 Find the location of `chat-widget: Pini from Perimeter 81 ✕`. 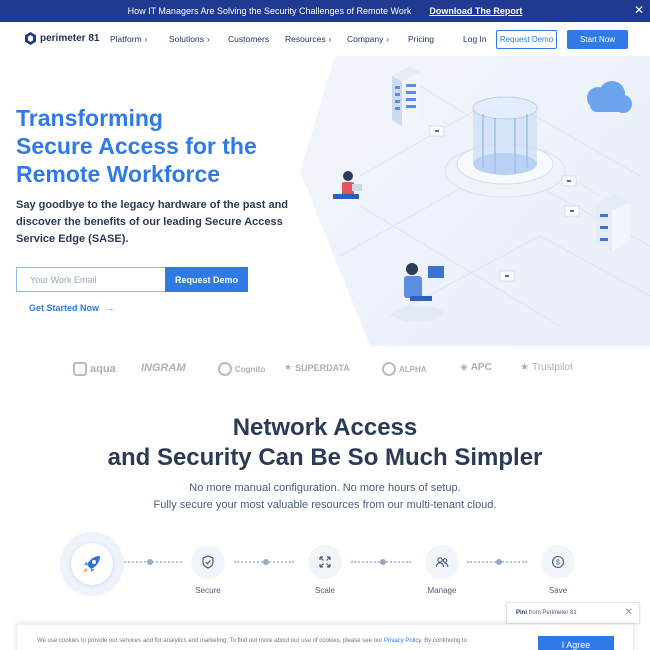

chat-widget: Pini from Perimeter 81 ✕ is located at coordinates (573, 613).